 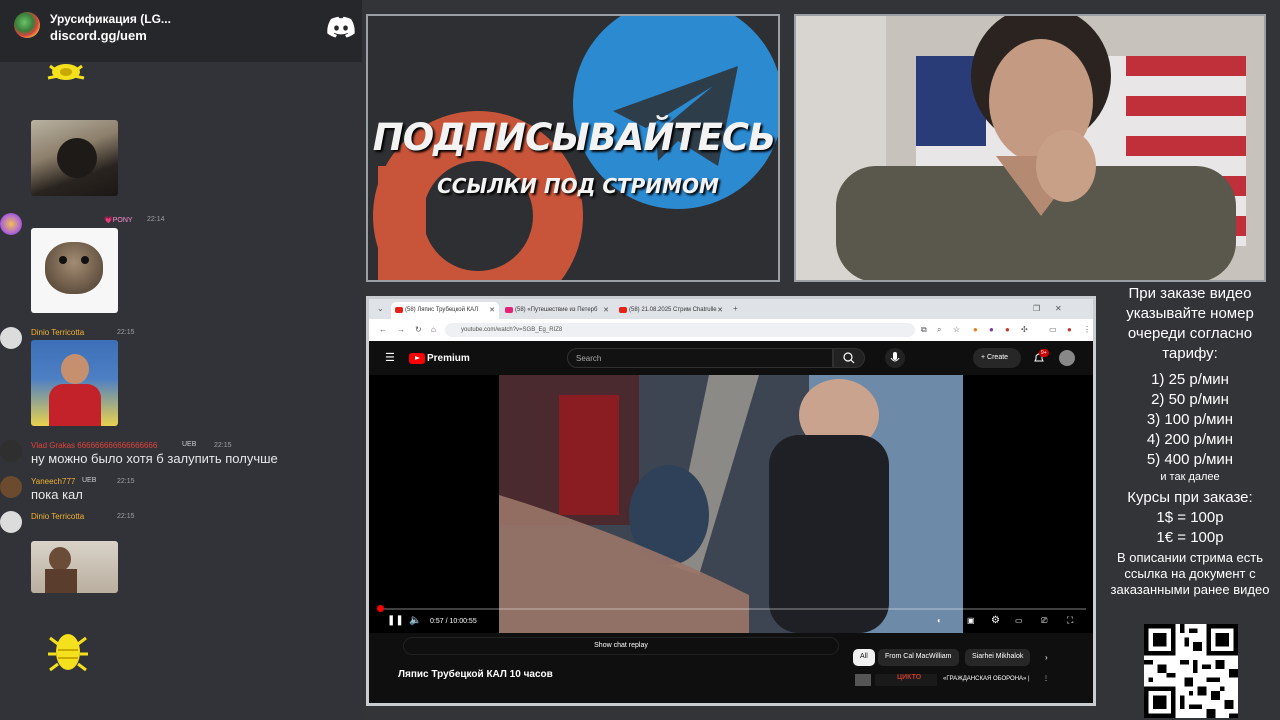 I want to click on username: Vlad Grakas 666666666666666666, so click(x=94, y=445).